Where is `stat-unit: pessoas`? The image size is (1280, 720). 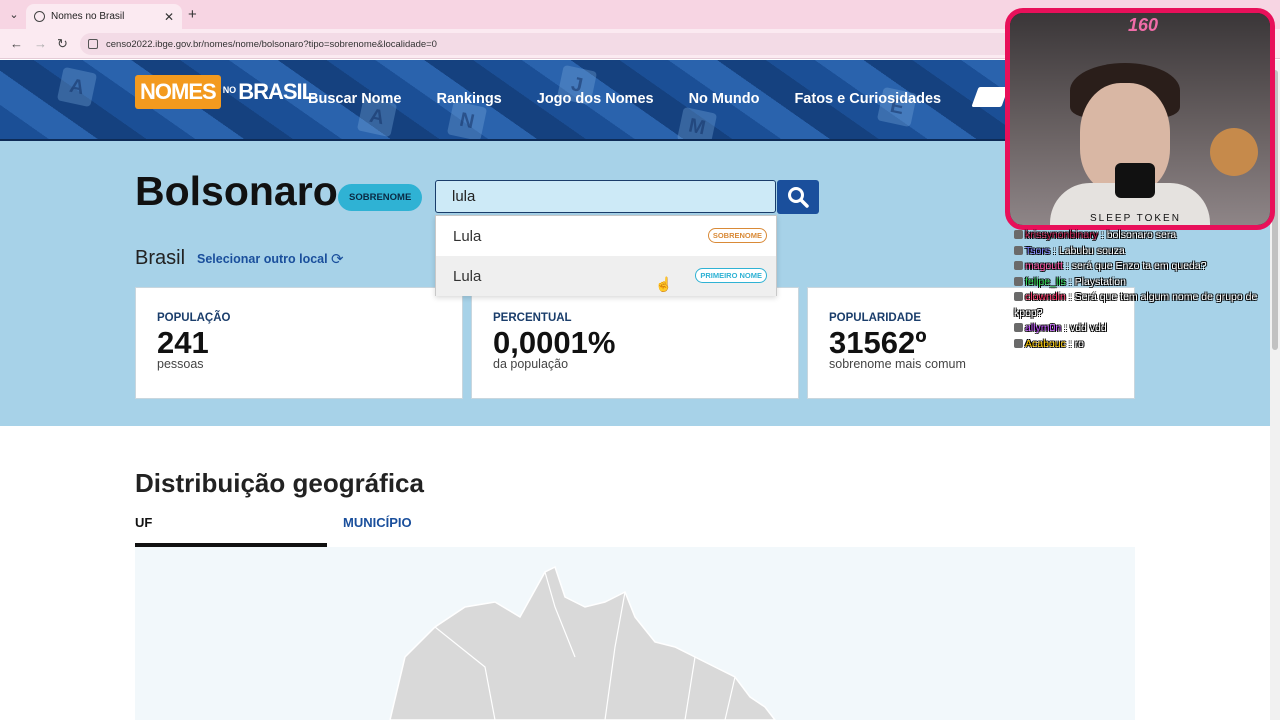 stat-unit: pessoas is located at coordinates (180, 364).